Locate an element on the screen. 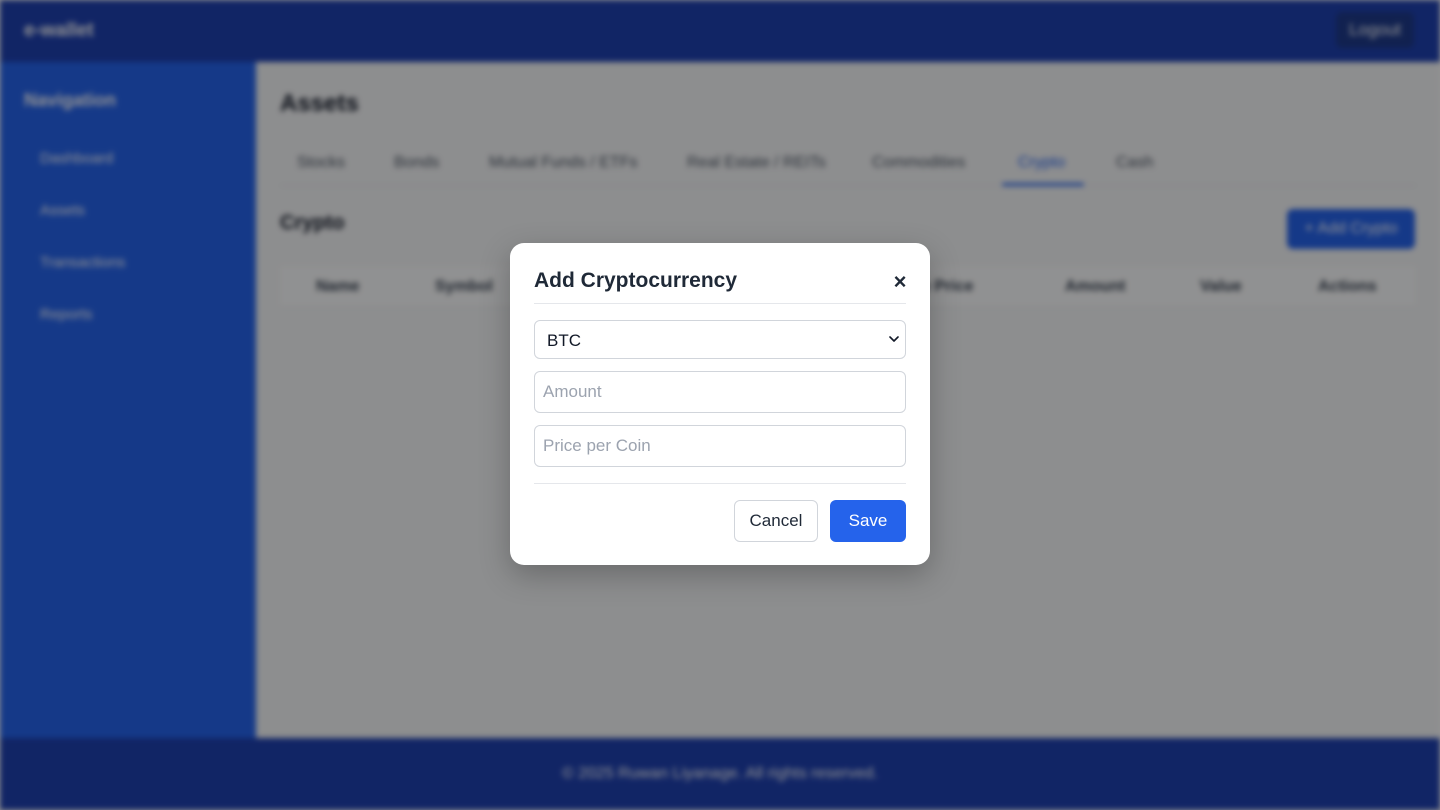 The height and width of the screenshot is (810, 1440). price-per-coin-input is located at coordinates (720, 446).